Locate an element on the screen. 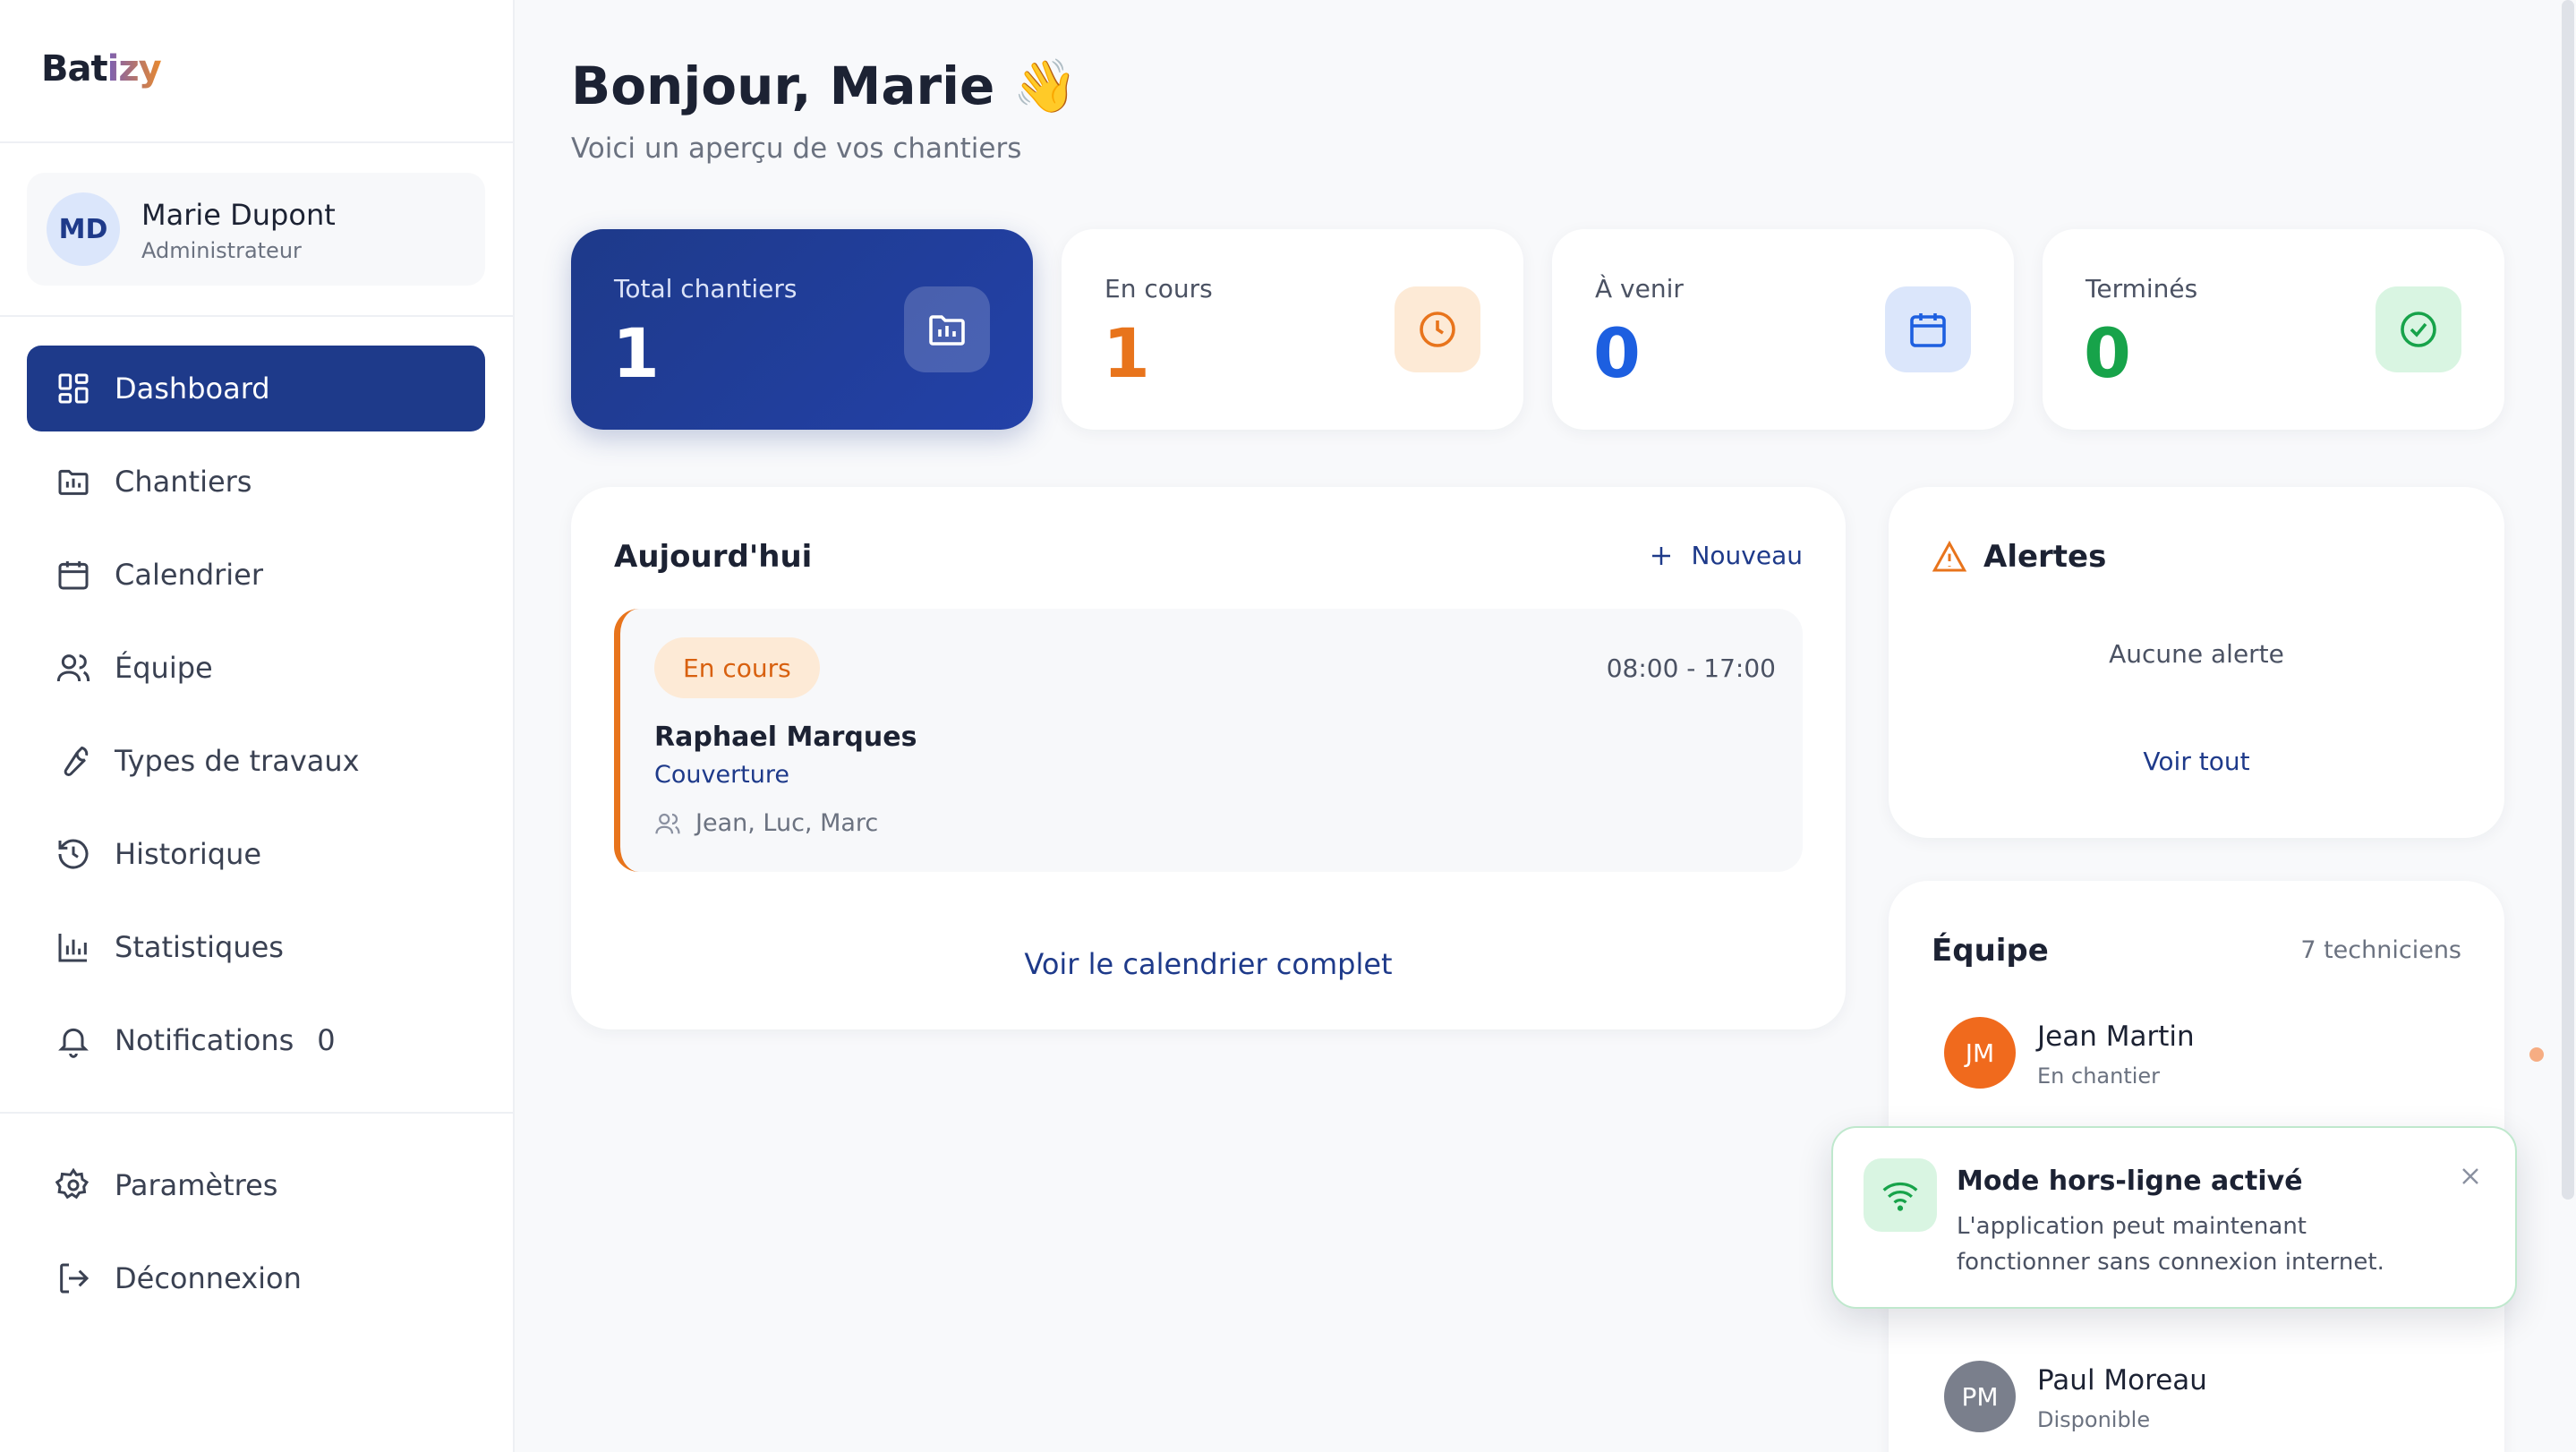  sidebar-item-historique: Historique is located at coordinates (256, 854).